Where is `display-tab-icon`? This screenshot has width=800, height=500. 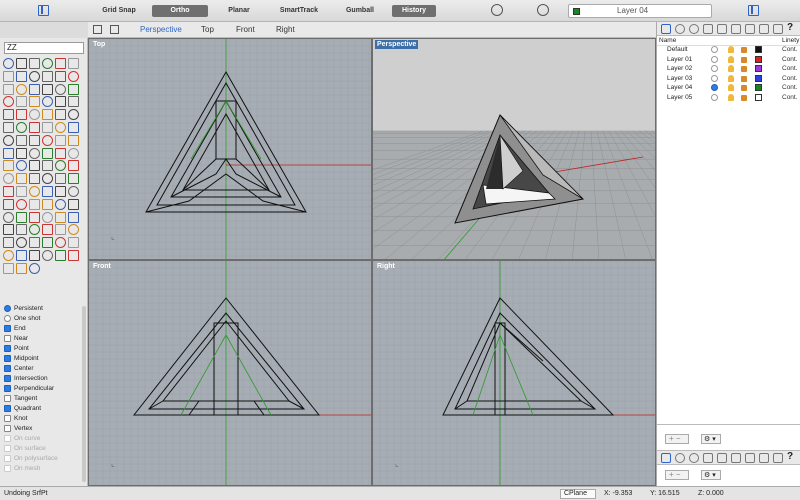
display-tab-icon is located at coordinates (750, 29).